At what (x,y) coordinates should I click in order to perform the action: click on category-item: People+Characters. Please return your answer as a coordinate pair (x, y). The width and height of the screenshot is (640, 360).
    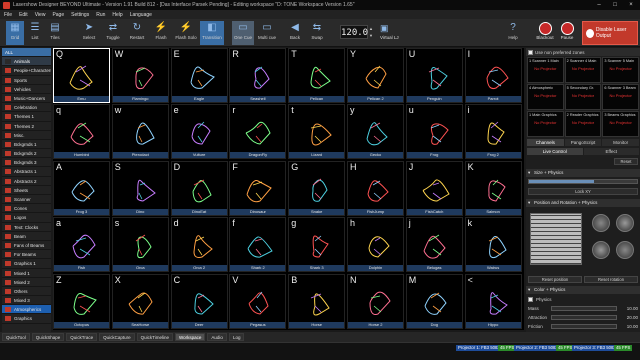
    Looking at the image, I should click on (26, 71).